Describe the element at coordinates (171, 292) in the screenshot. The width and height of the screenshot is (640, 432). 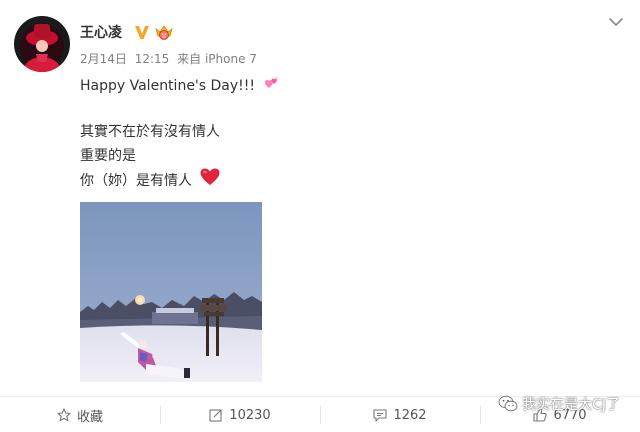
I see `post-photo` at that location.